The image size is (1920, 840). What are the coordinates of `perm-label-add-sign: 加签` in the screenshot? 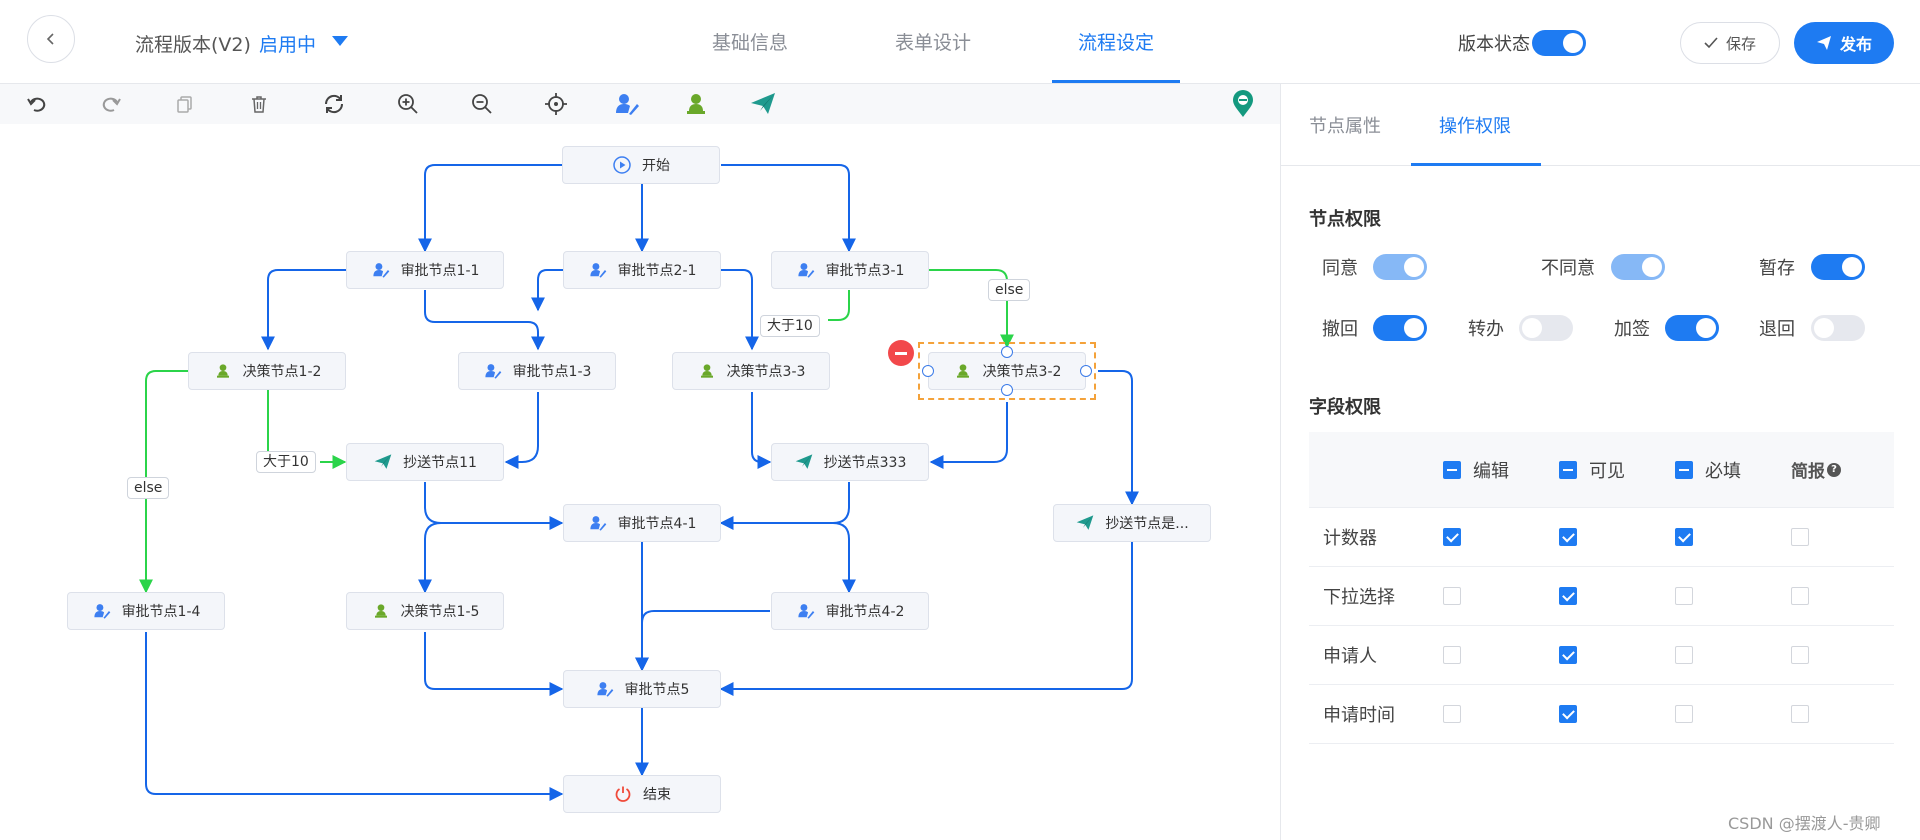 It's located at (1632, 329).